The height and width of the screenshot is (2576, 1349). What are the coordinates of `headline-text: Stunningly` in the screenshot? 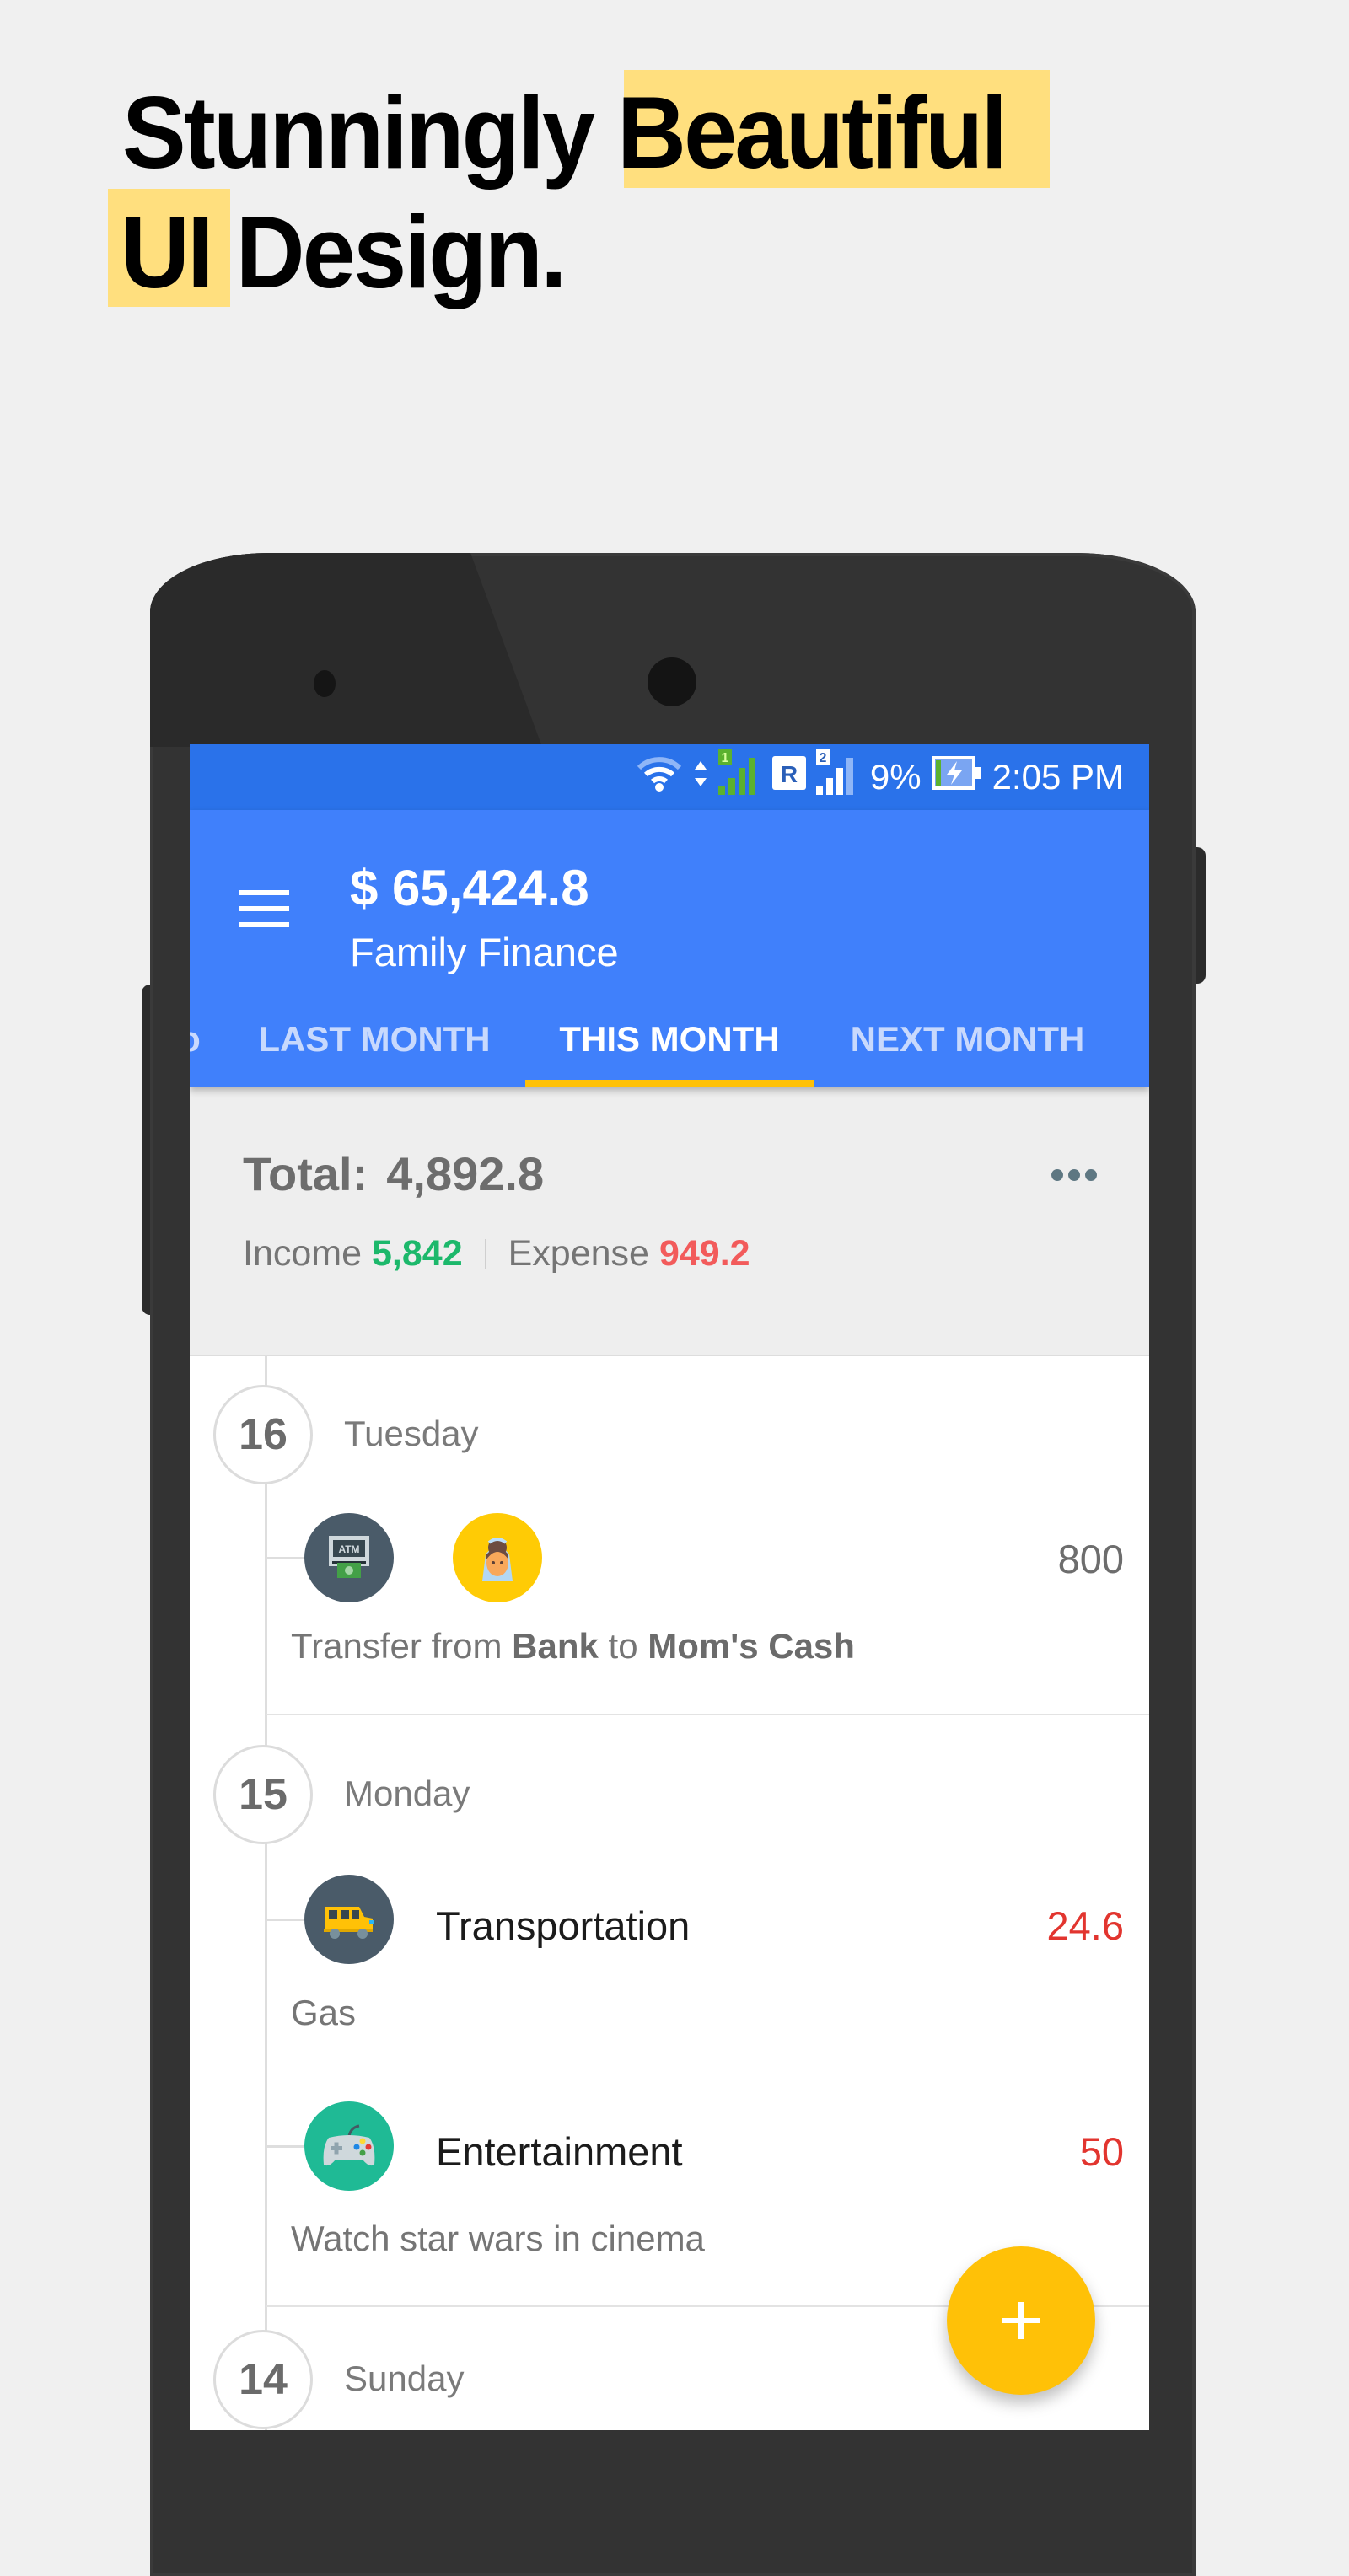 It's located at (369, 132).